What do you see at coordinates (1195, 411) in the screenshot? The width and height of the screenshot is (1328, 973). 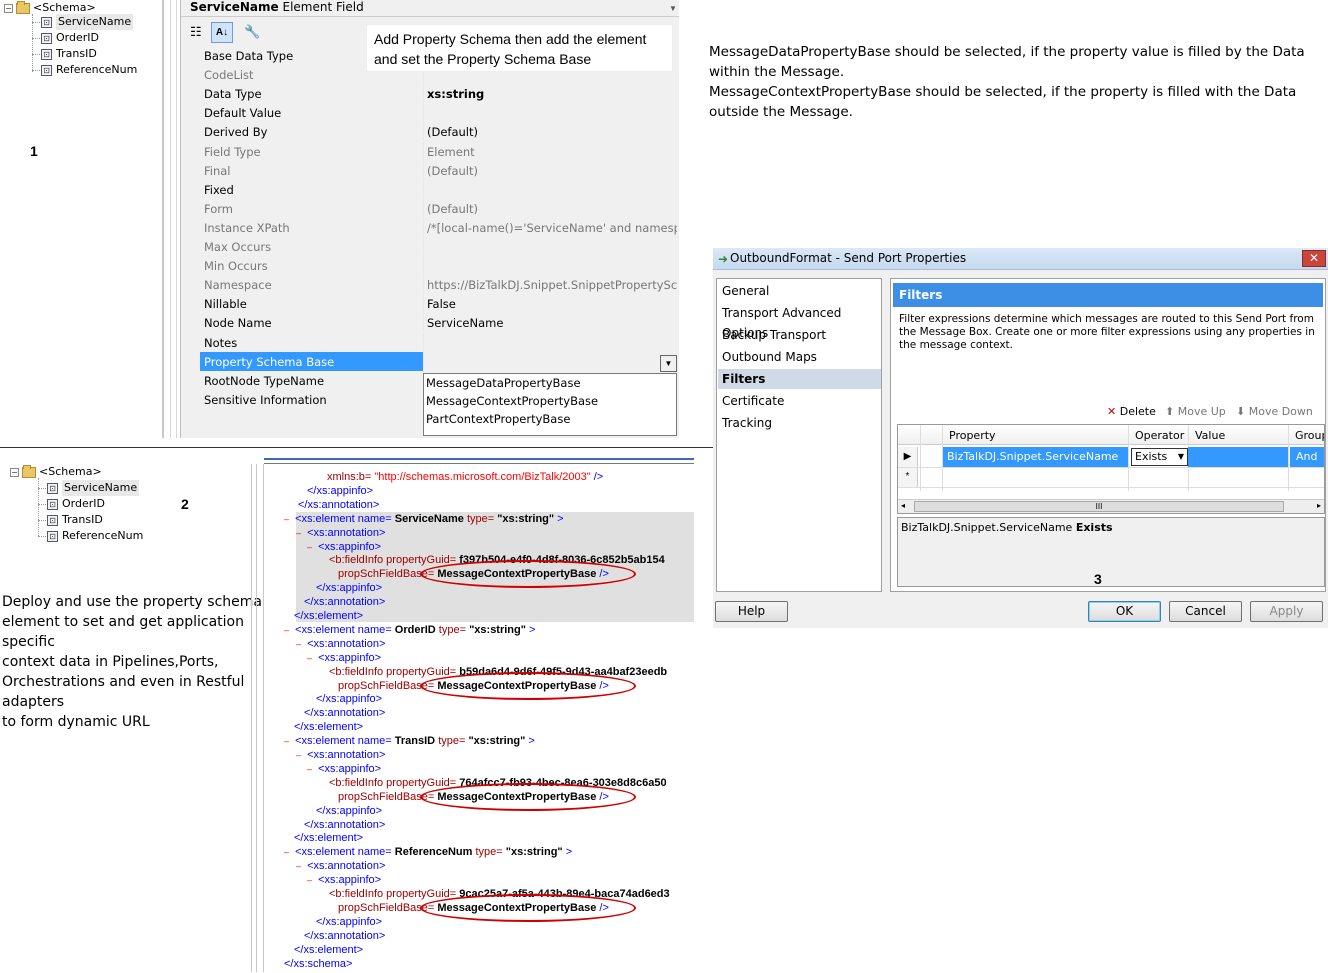 I see `move-up-button: ⬆ Move Up` at bounding box center [1195, 411].